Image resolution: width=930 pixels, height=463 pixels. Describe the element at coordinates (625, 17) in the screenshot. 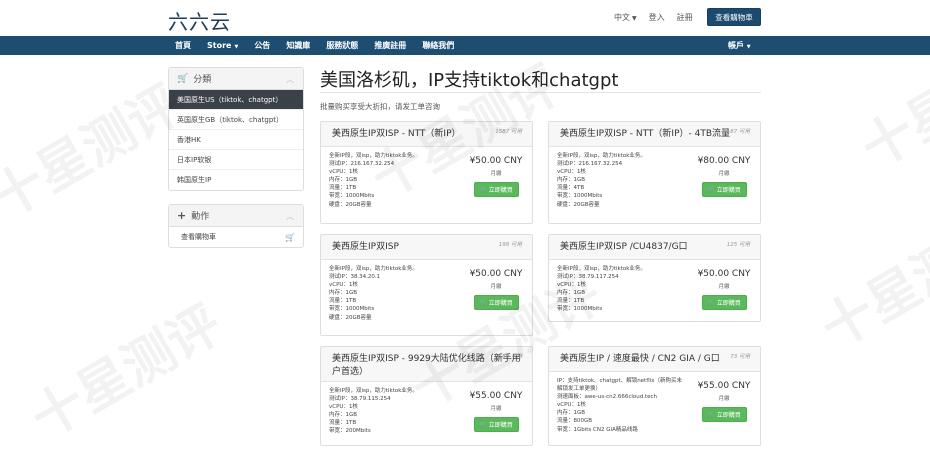

I see `language-selector: 中文 ▼` at that location.